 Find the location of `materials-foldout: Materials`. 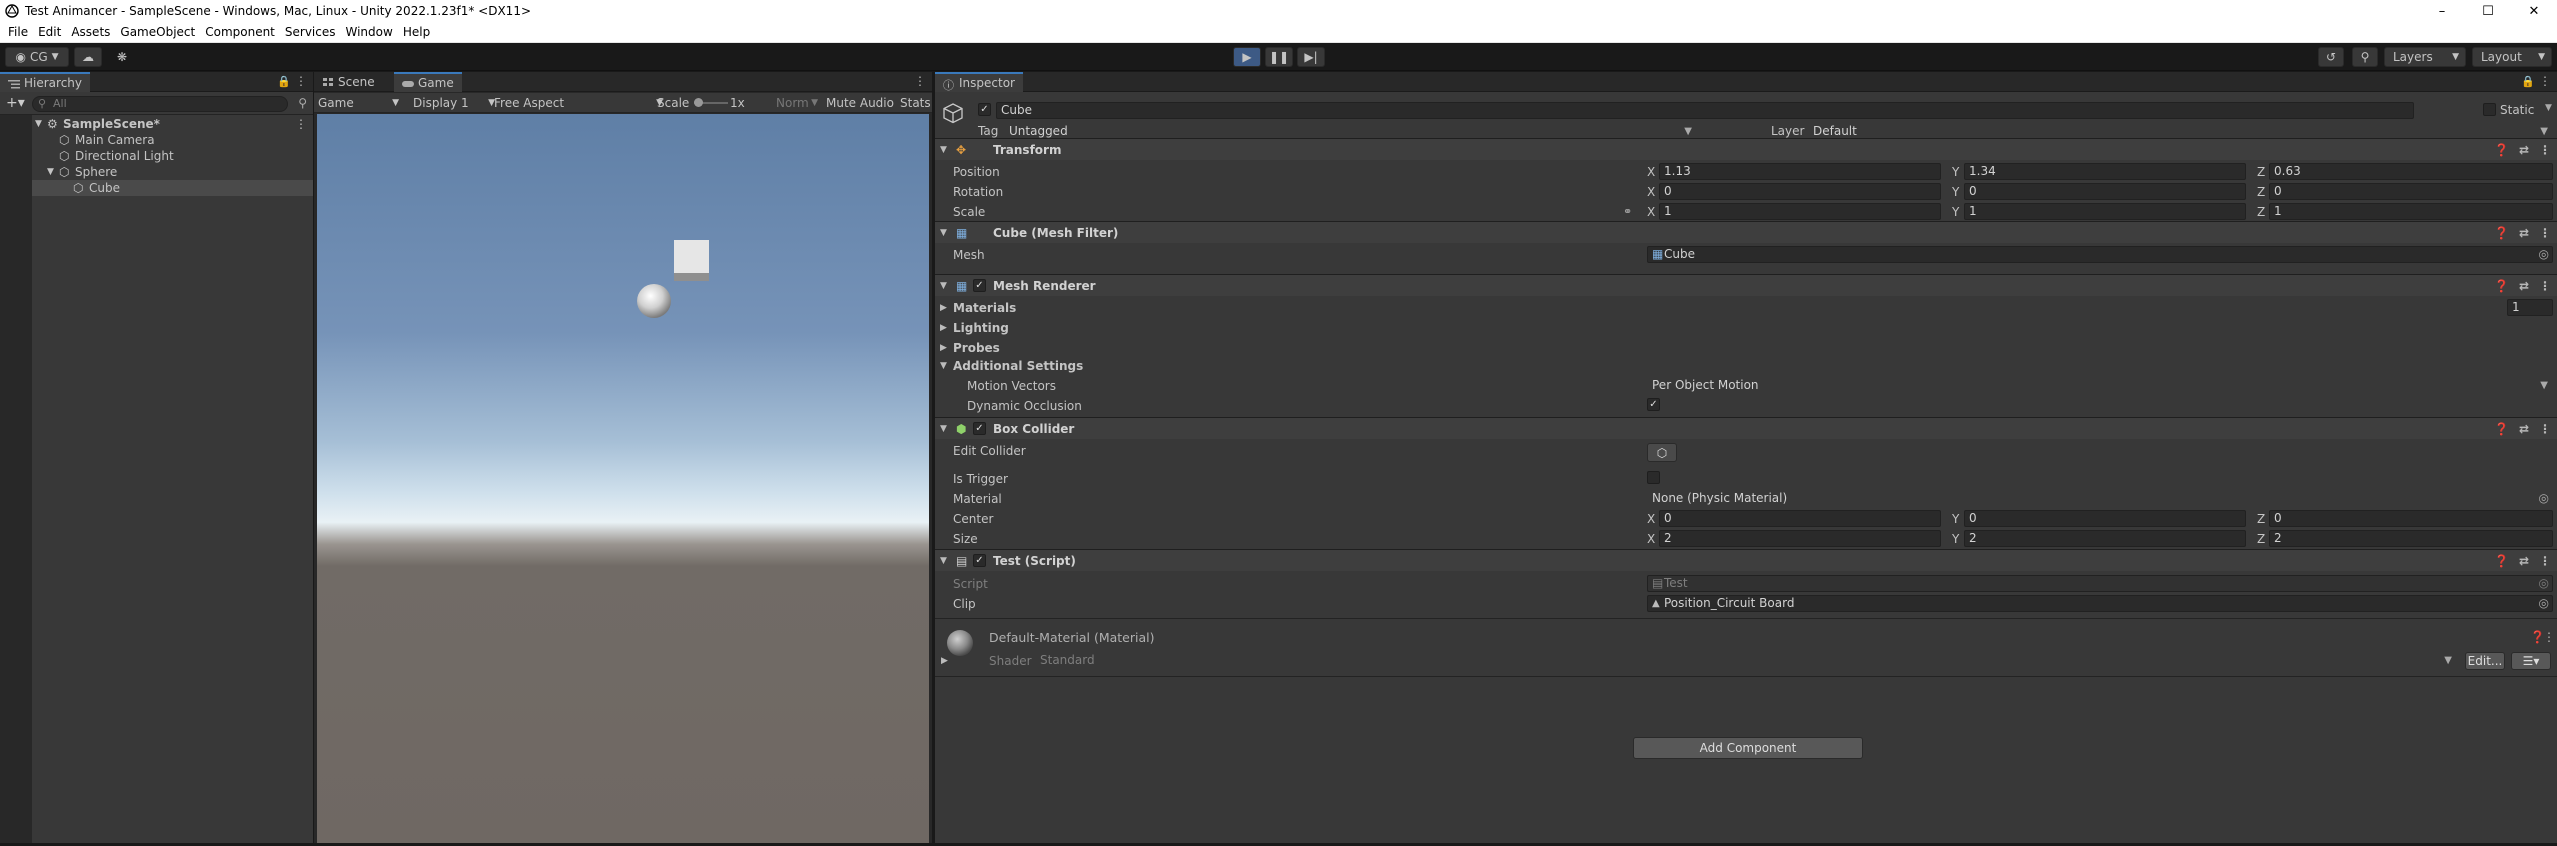

materials-foldout: Materials is located at coordinates (984, 308).